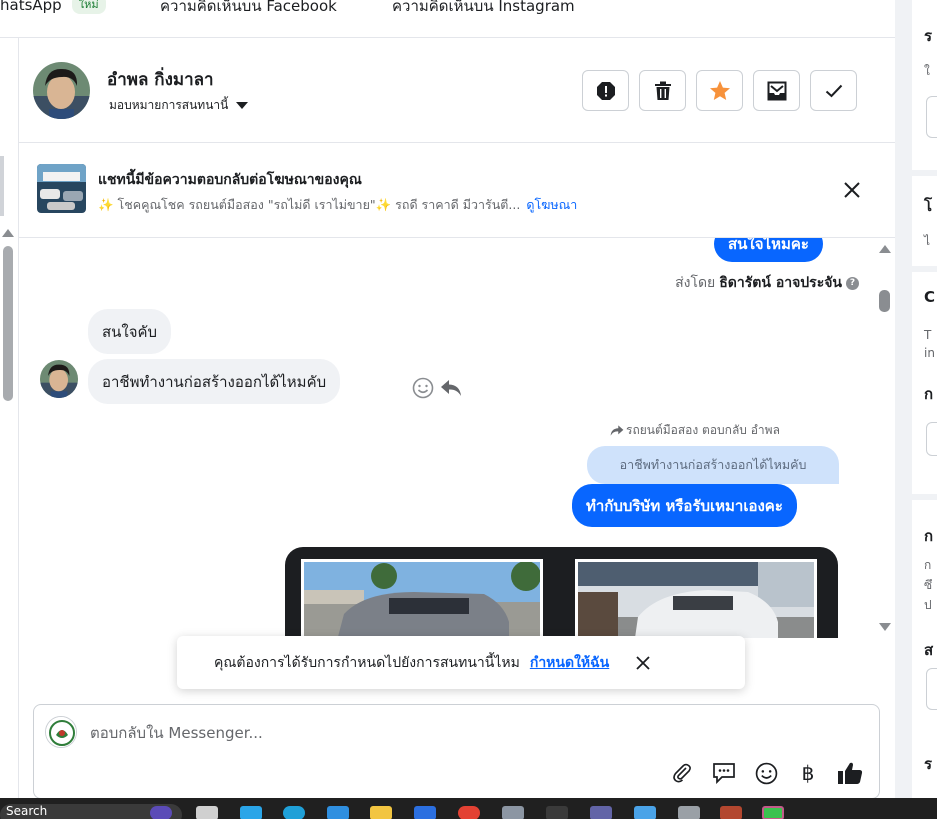 The image size is (937, 819). I want to click on assign-label: มอบหมายการสนทนานี้, so click(169, 105).